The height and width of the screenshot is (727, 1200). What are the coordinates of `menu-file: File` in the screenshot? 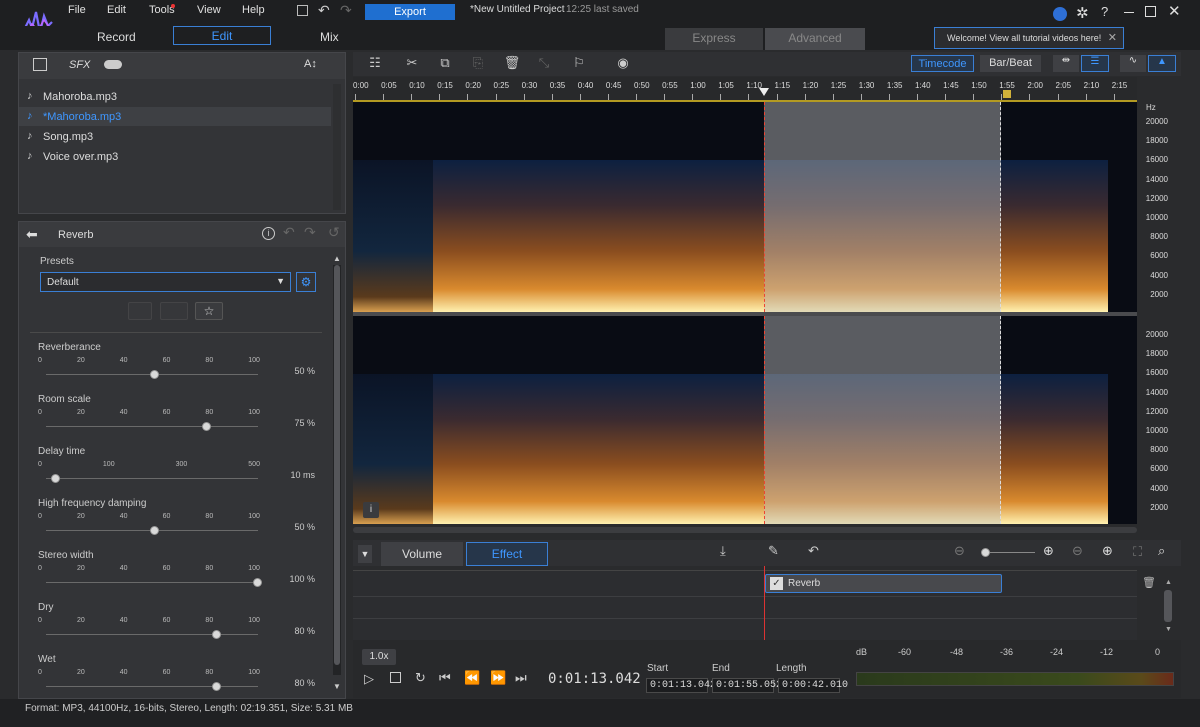 It's located at (77, 10).